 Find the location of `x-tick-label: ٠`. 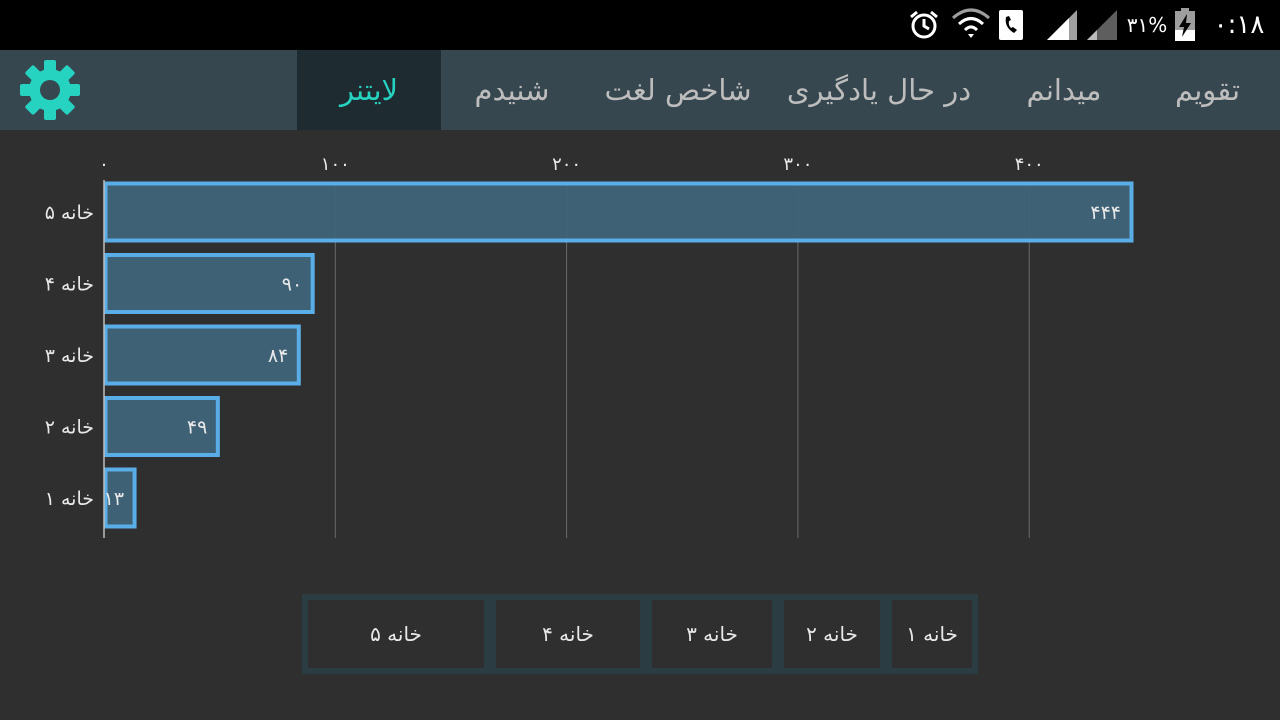

x-tick-label: ٠ is located at coordinates (104, 164).